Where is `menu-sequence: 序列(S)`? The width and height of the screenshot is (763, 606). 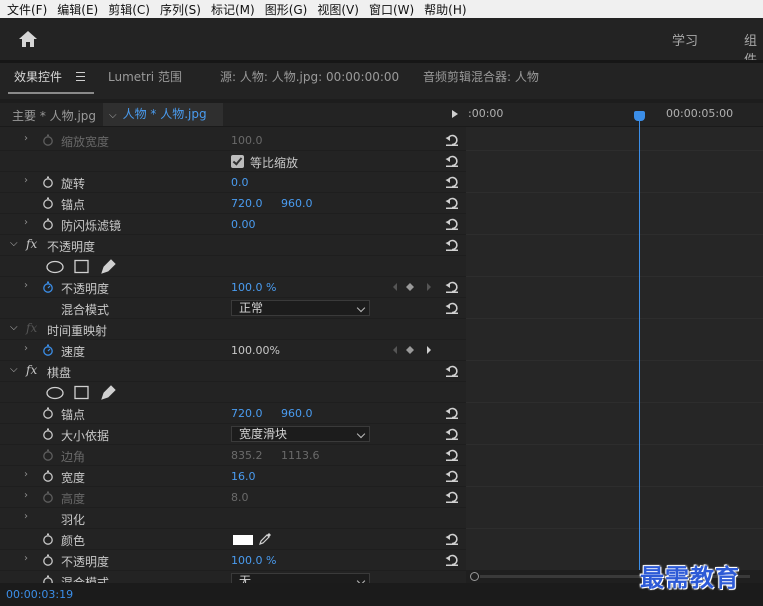 menu-sequence: 序列(S) is located at coordinates (180, 9).